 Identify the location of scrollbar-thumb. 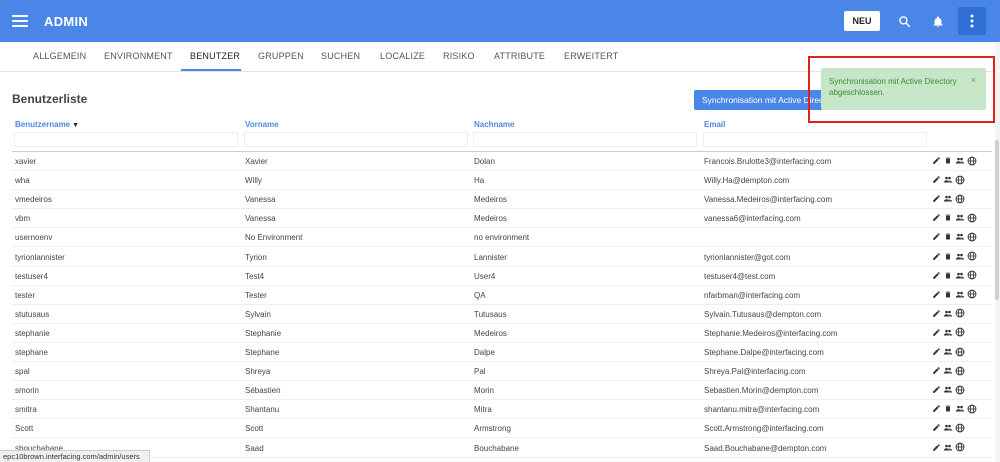
(997, 220).